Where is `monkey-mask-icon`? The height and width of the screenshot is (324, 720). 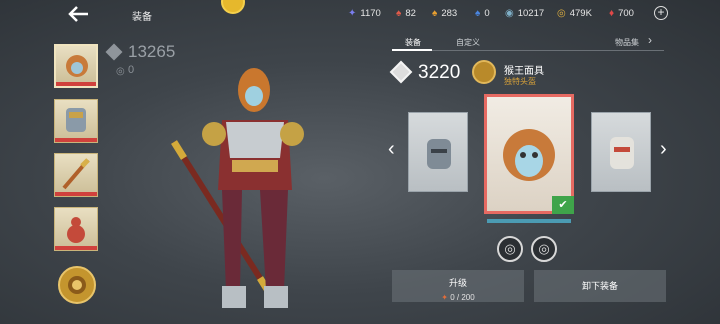 monkey-mask-icon is located at coordinates (77, 66).